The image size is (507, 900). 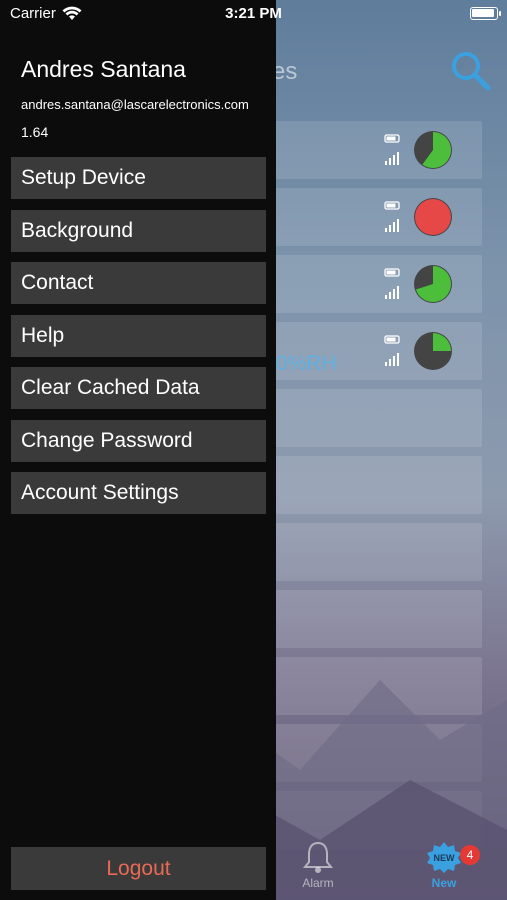 What do you see at coordinates (318, 857) in the screenshot?
I see `bell-icon` at bounding box center [318, 857].